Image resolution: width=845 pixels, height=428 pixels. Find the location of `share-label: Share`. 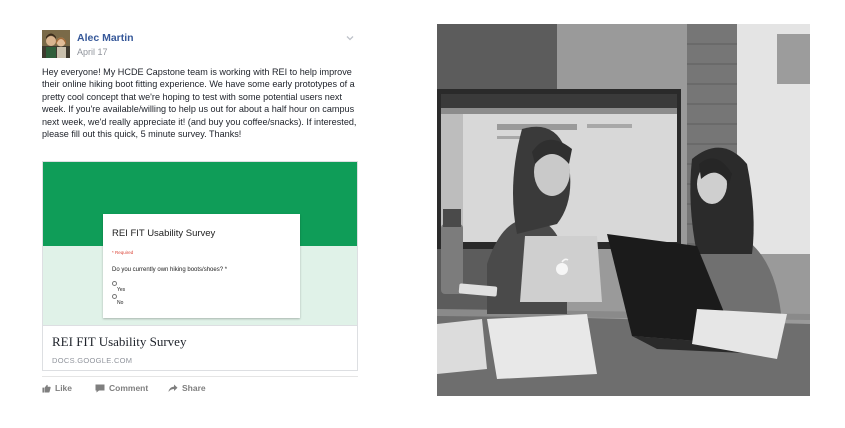

share-label: Share is located at coordinates (194, 388).